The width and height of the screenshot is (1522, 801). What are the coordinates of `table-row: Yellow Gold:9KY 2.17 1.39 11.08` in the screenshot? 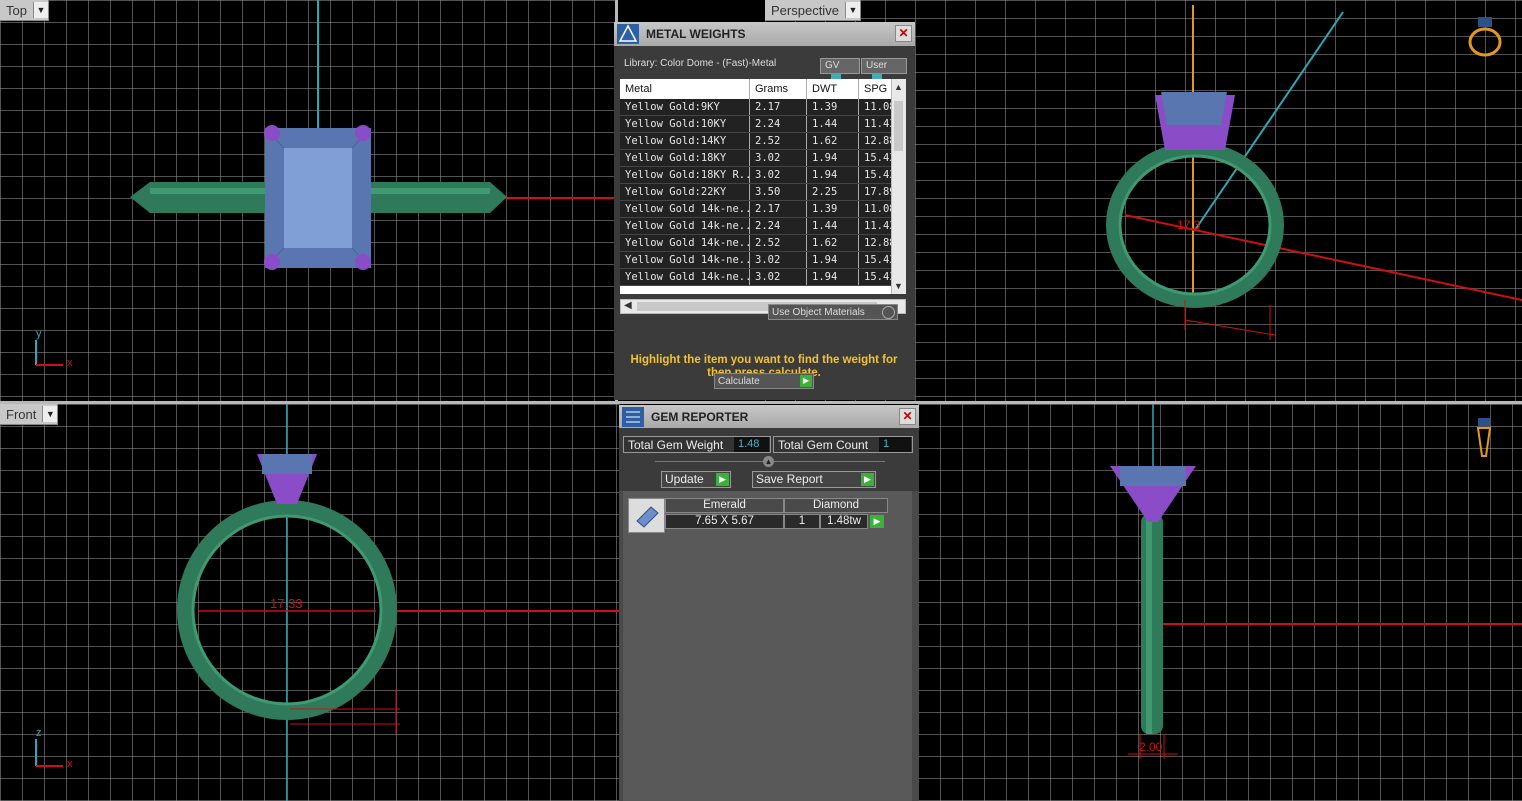 It's located at (763, 107).